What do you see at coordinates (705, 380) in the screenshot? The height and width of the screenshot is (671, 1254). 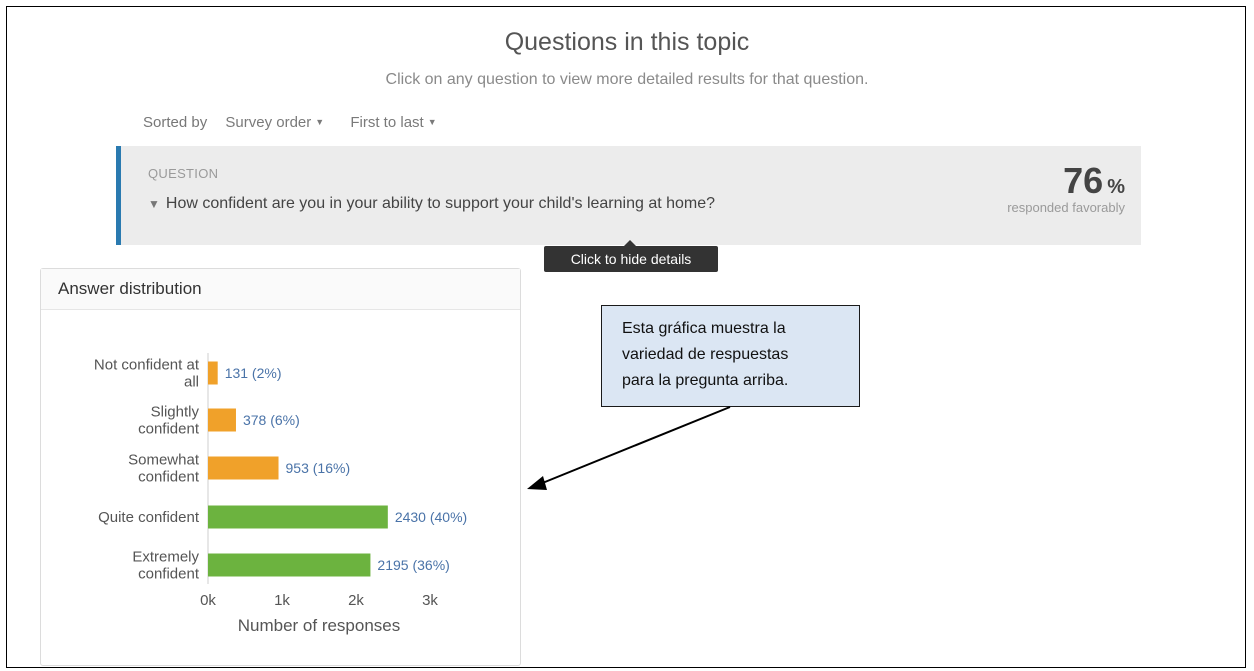 I see `annotation-line-3: para la pregunta arriba.` at bounding box center [705, 380].